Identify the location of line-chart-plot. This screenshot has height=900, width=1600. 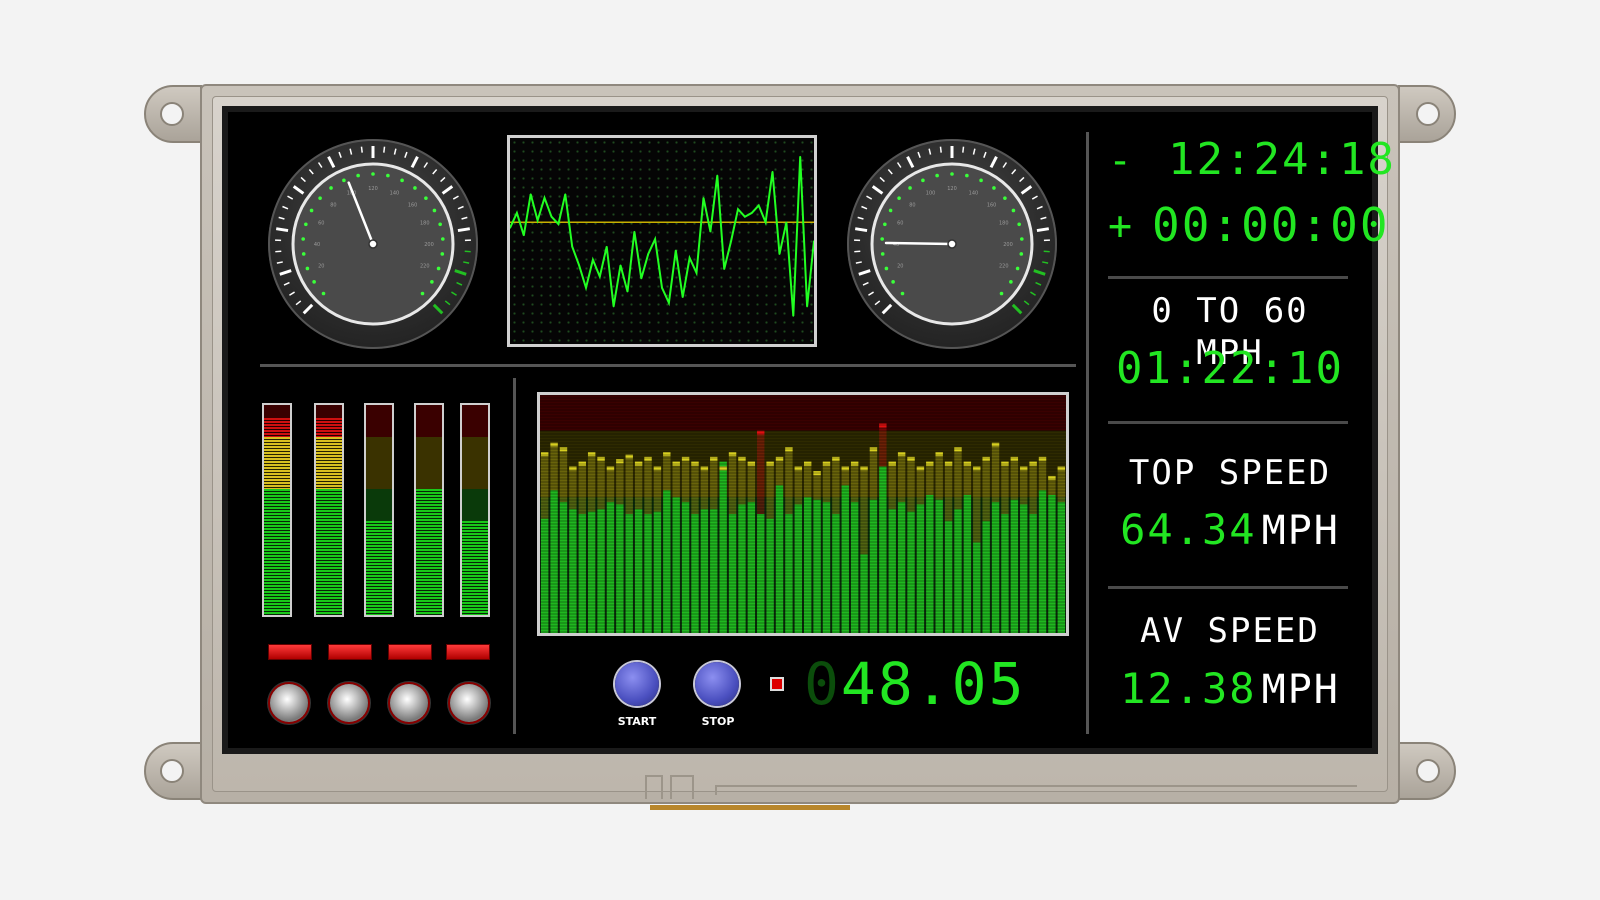
(662, 236).